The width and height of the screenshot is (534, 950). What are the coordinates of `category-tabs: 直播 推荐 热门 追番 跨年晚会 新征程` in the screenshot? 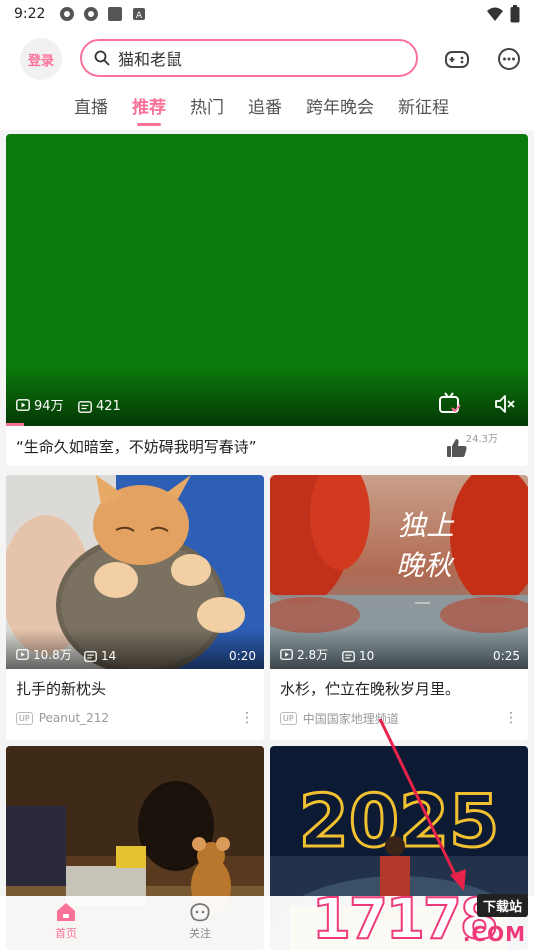 It's located at (267, 110).